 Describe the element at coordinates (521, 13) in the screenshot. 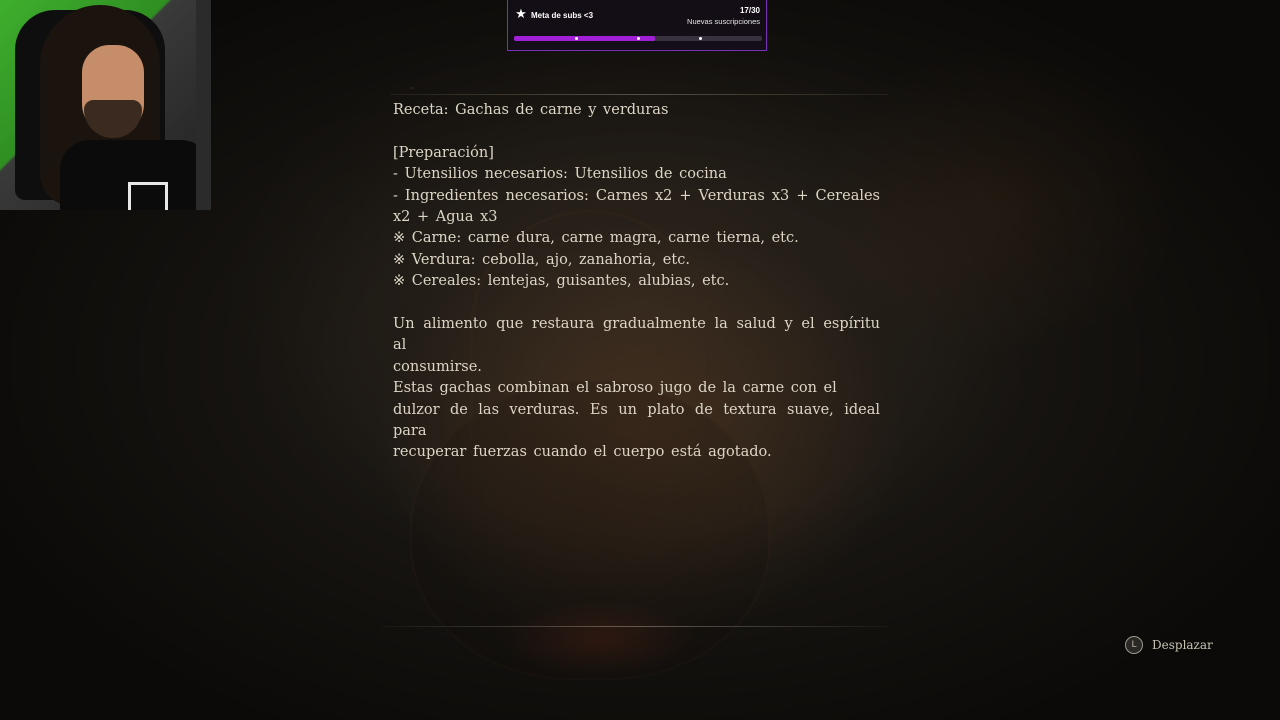

I see `star-icon: ★` at that location.